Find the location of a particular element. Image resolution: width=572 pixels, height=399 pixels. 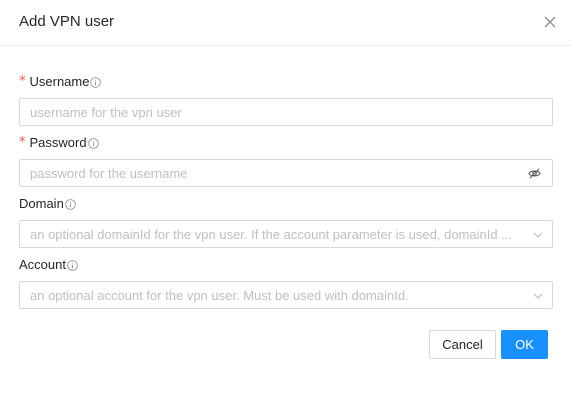

eye-invisible-icon is located at coordinates (534, 173).